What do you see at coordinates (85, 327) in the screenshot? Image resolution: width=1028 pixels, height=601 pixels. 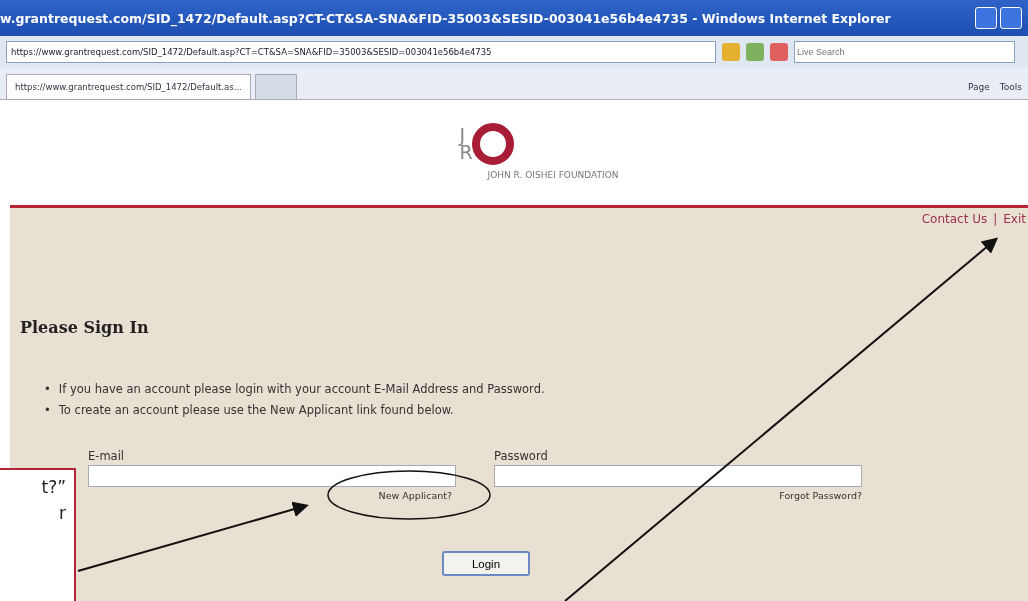 I see `sign-in-heading: Please Sign In` at bounding box center [85, 327].